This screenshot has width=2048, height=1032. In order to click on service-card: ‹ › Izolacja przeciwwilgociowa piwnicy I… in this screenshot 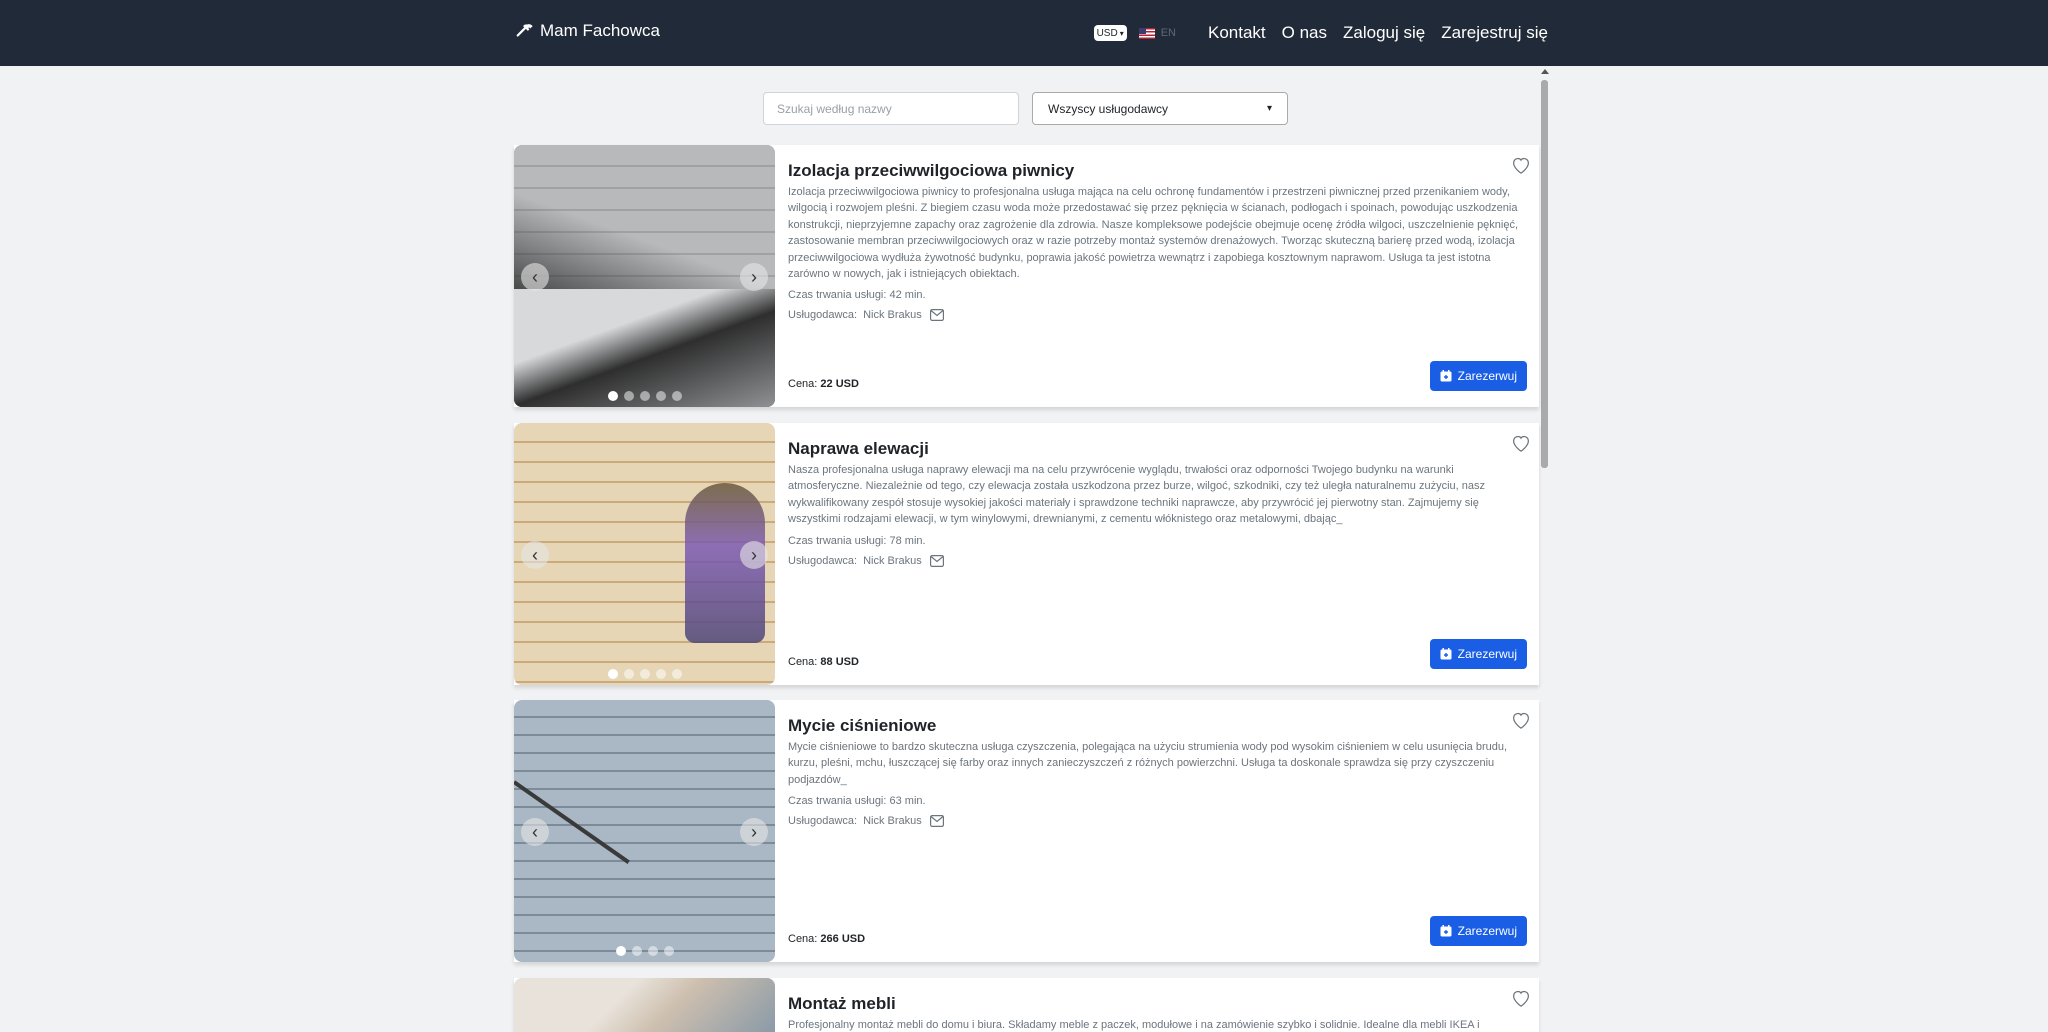, I will do `click(1026, 276)`.